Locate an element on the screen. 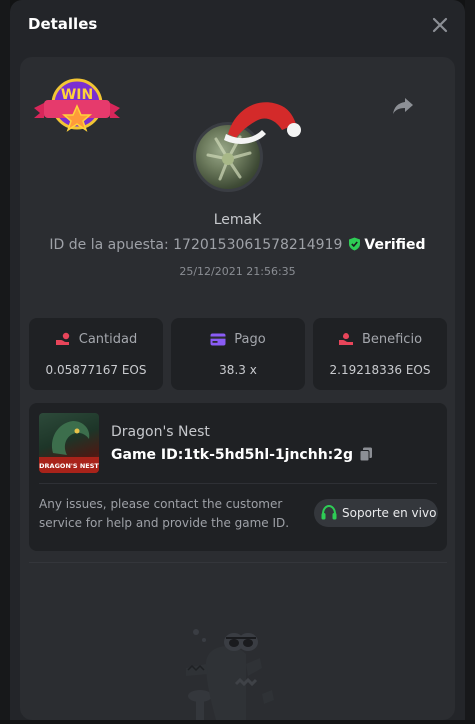 This screenshot has width=475, height=724. win-badge-text: WIN is located at coordinates (77, 95).